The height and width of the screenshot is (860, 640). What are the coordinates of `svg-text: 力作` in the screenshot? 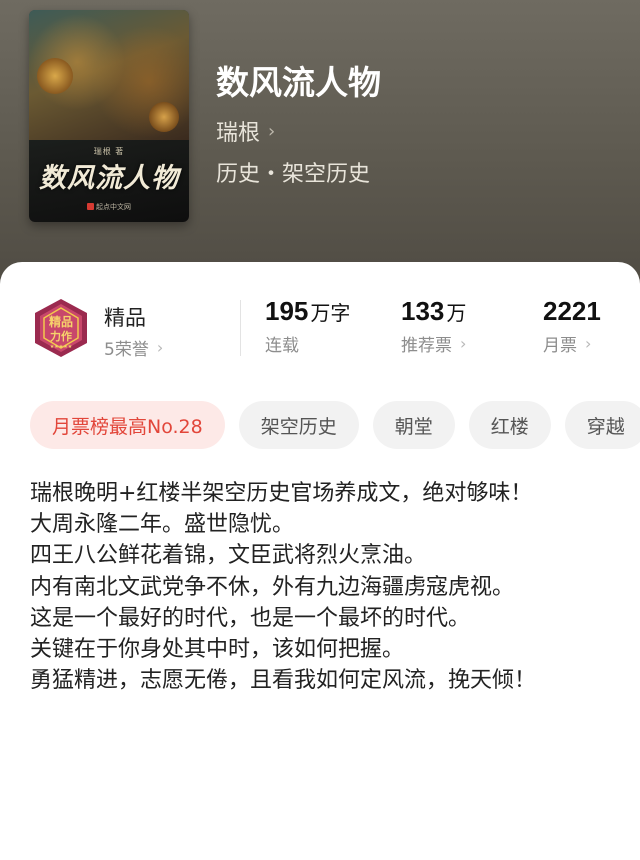 It's located at (61, 336).